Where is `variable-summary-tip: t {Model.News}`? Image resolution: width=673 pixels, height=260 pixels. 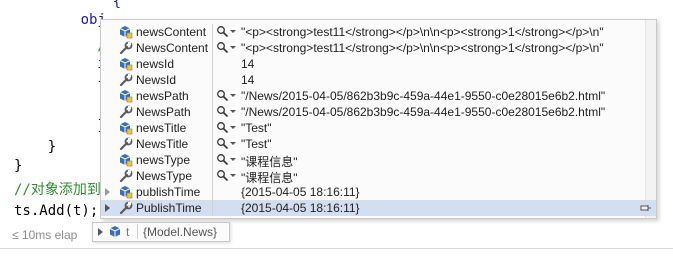
variable-summary-tip: t {Model.News} is located at coordinates (161, 232).